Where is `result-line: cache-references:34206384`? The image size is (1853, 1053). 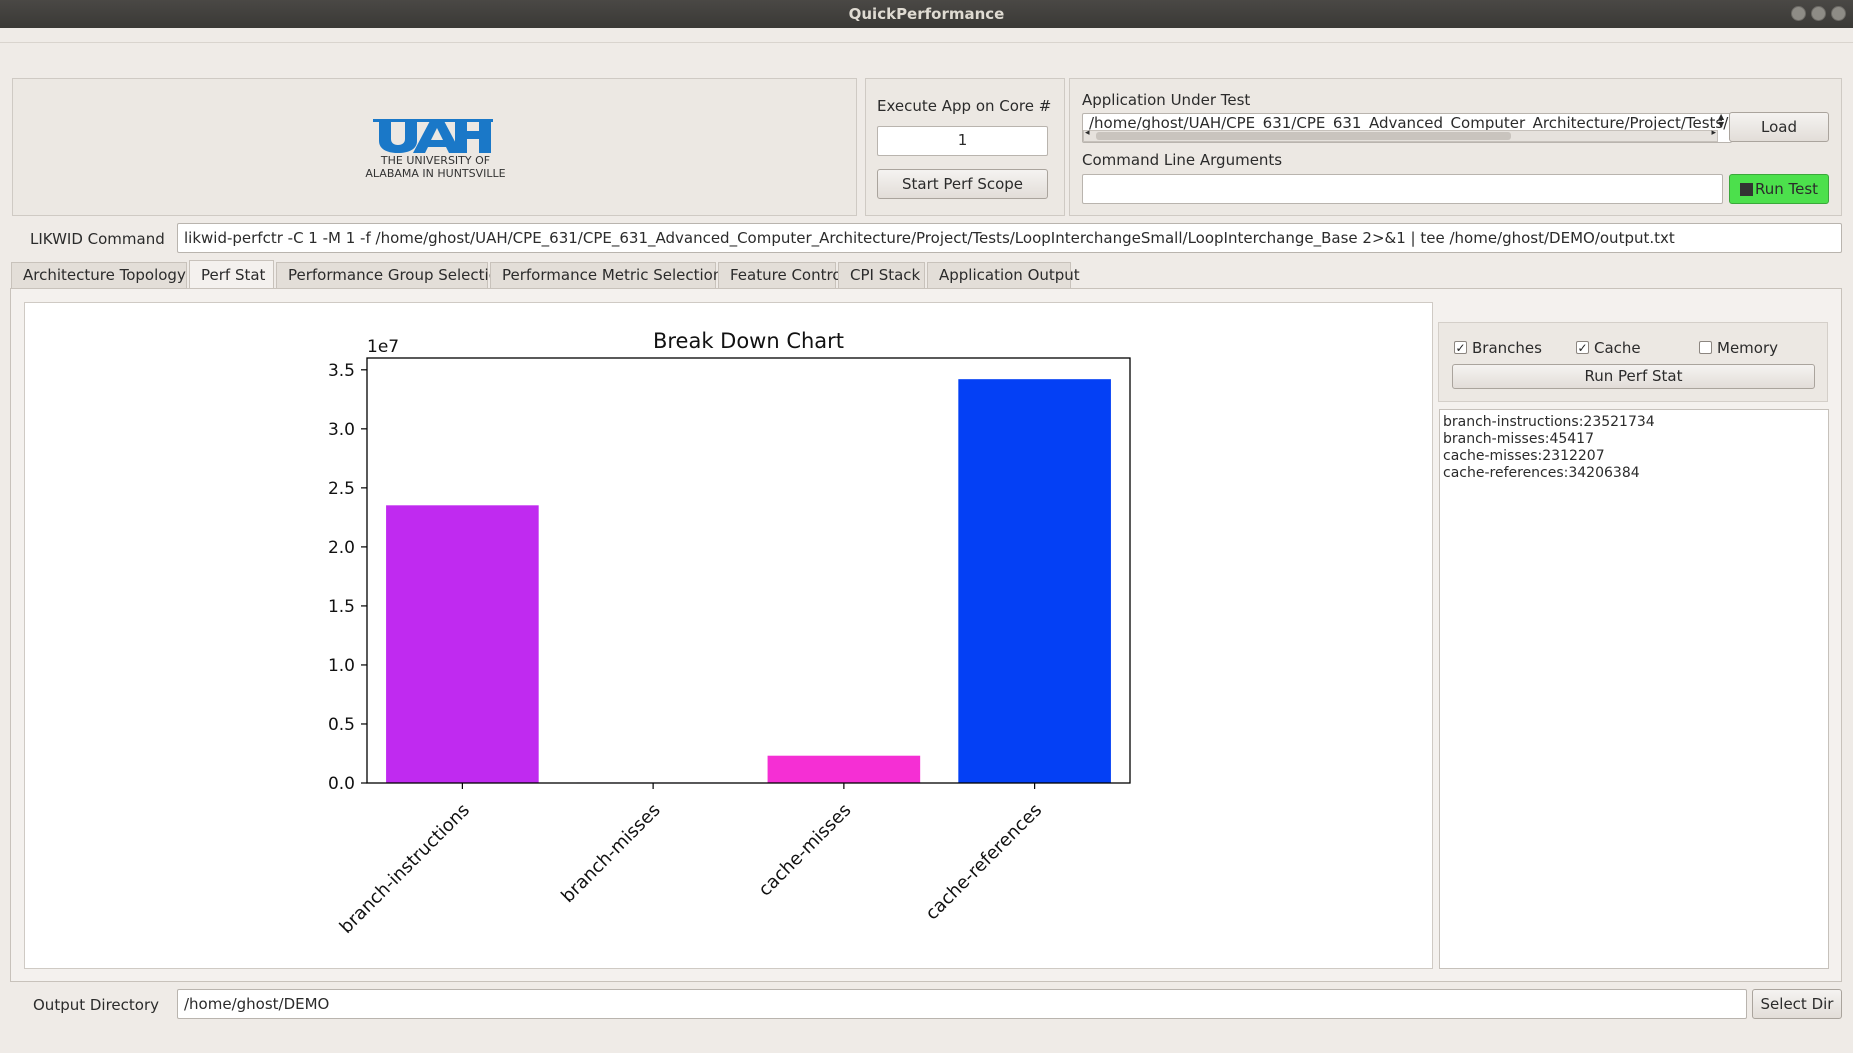
result-line: cache-references:34206384 is located at coordinates (1541, 473).